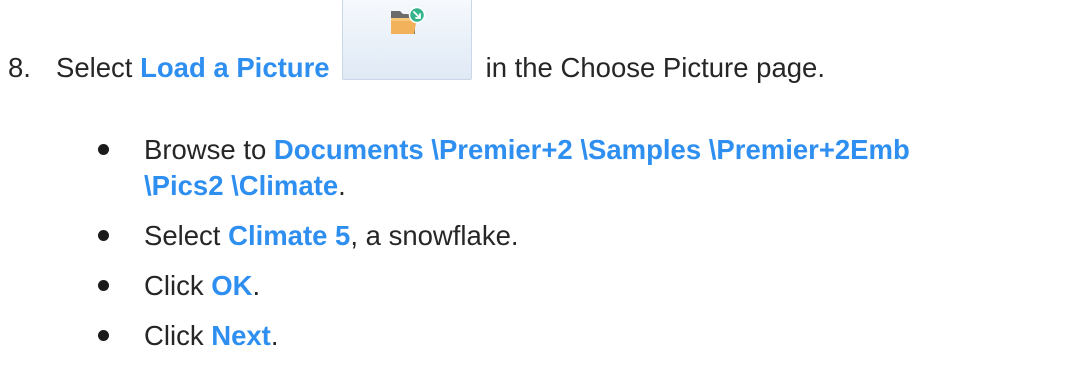 The image size is (1078, 387). Describe the element at coordinates (209, 149) in the screenshot. I see `bullet-prefix: Browse to` at that location.